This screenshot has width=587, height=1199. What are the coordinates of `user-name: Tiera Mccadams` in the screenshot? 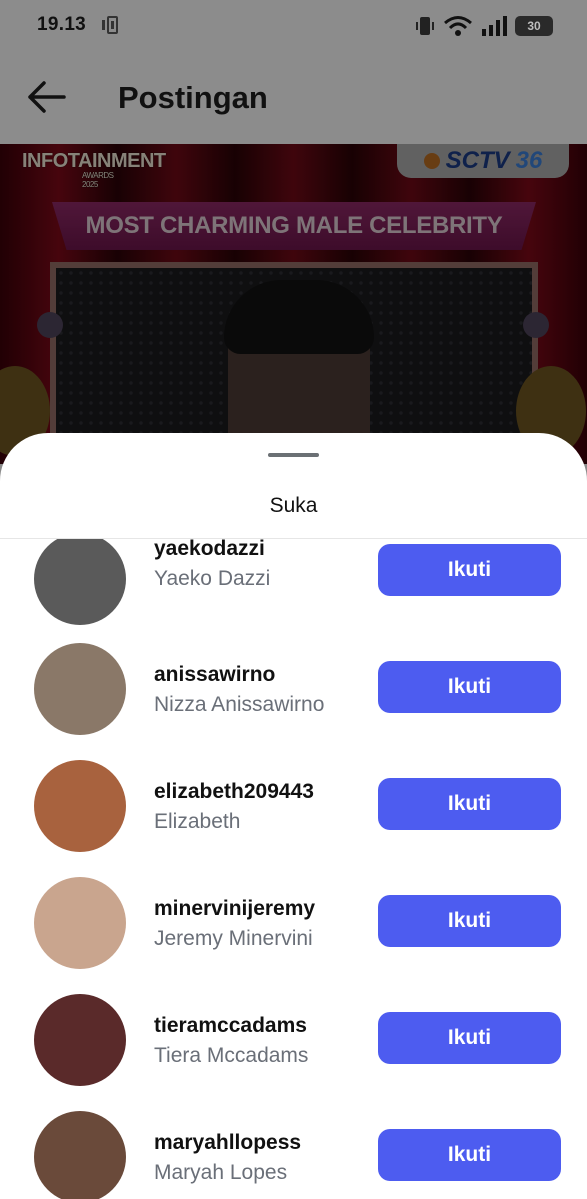 It's located at (231, 1055).